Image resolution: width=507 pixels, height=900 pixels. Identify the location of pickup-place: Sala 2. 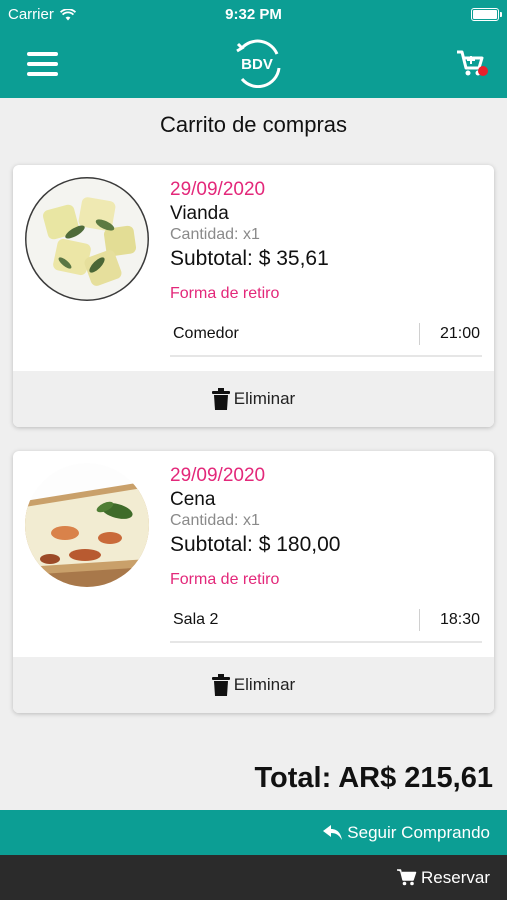
(195, 620).